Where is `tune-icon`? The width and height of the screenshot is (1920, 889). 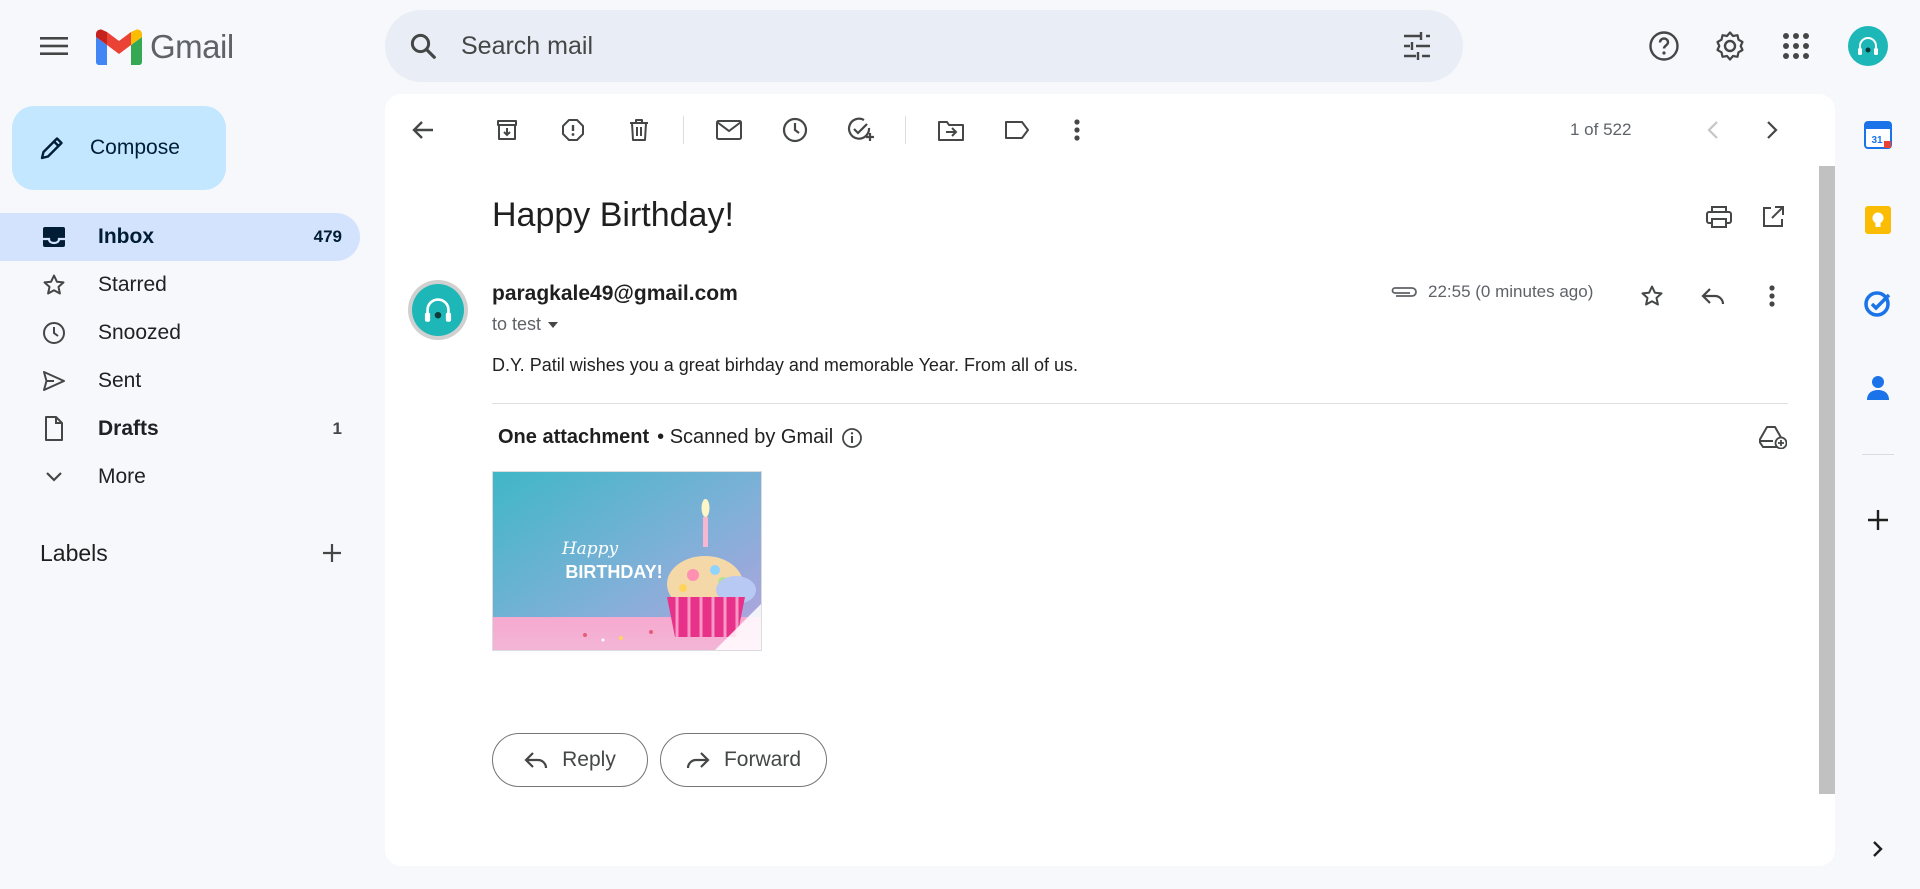
tune-icon is located at coordinates (1417, 46).